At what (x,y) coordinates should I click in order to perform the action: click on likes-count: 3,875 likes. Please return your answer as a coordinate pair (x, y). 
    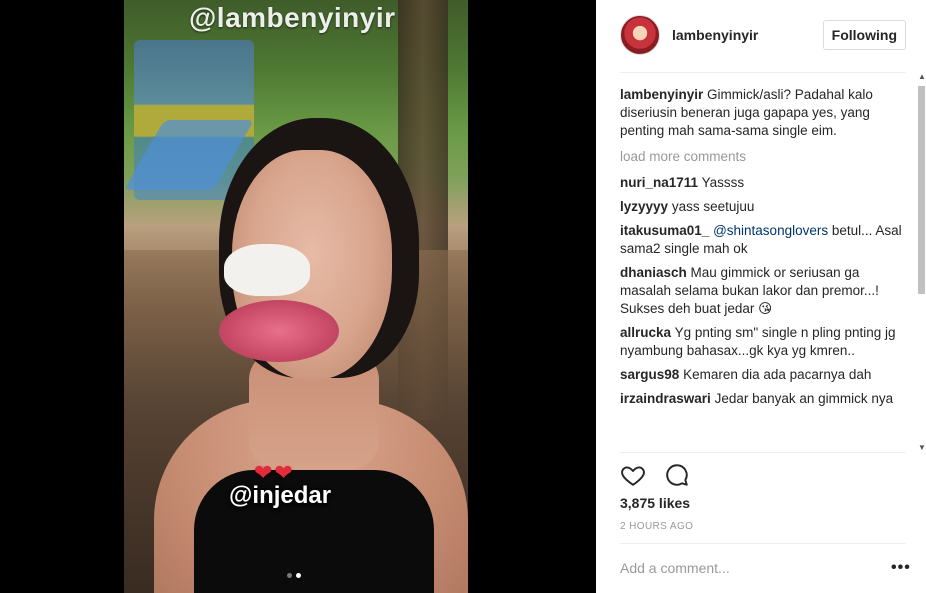
    Looking at the image, I should click on (655, 503).